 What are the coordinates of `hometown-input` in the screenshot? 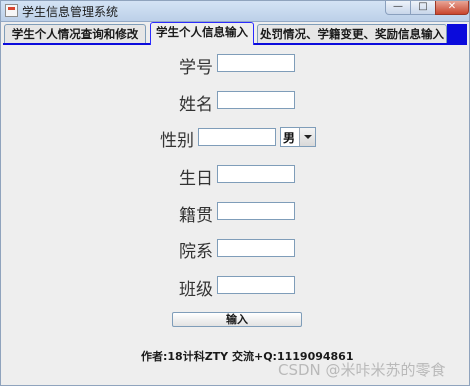 It's located at (256, 211).